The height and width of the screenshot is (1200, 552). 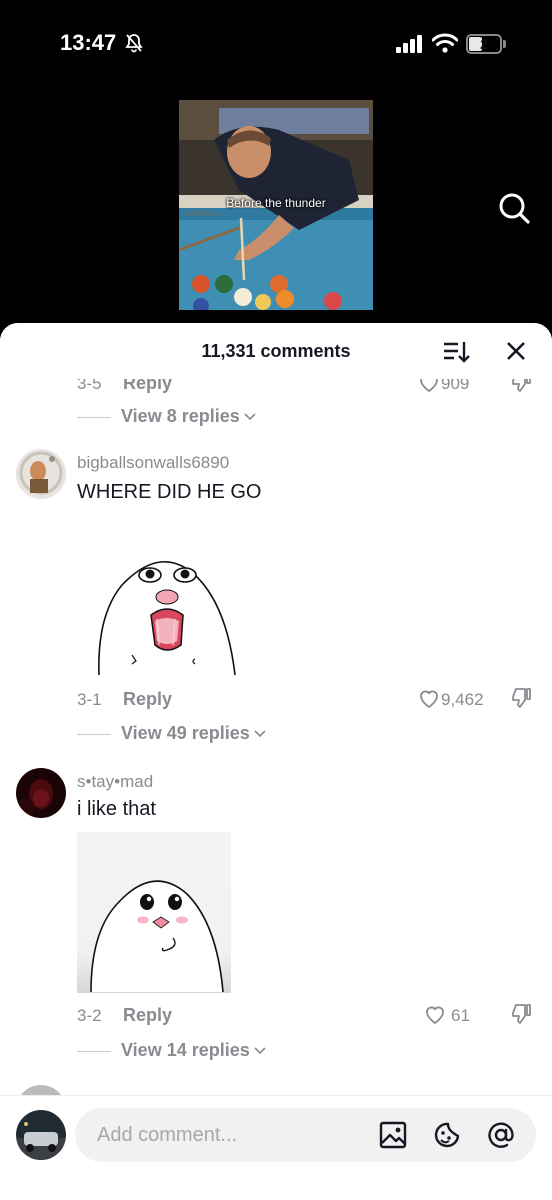 I want to click on view-replies-button: View 14 replies, so click(x=227, y=1052).